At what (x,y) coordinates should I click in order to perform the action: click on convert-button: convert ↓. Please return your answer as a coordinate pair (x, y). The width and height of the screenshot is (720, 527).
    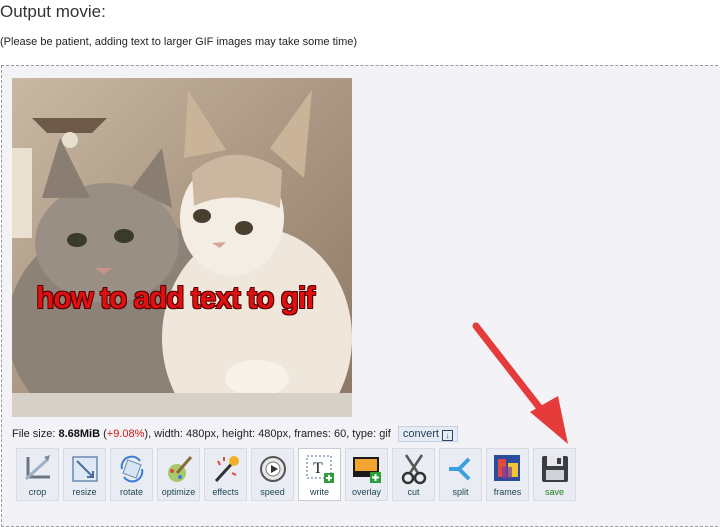
    Looking at the image, I should click on (427, 434).